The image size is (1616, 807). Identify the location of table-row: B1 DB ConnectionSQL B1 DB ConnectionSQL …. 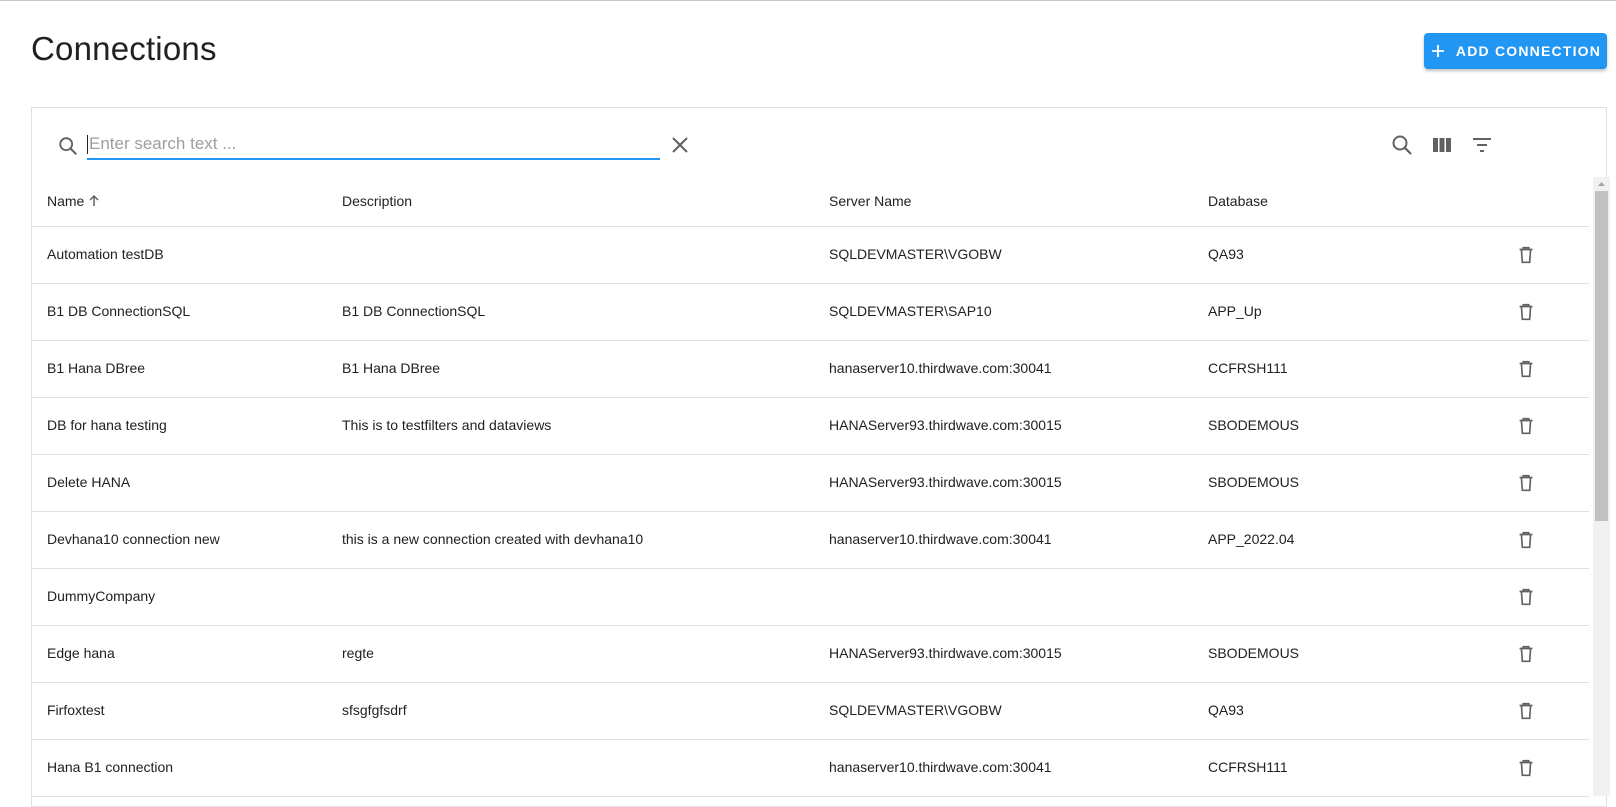
(810, 312).